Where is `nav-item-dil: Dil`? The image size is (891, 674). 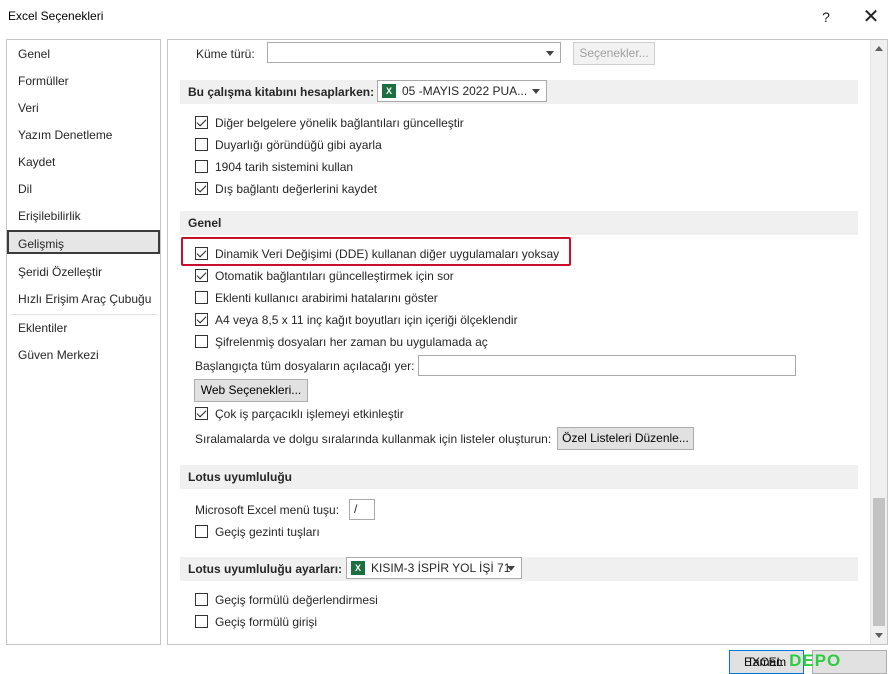 nav-item-dil: Dil is located at coordinates (83, 189).